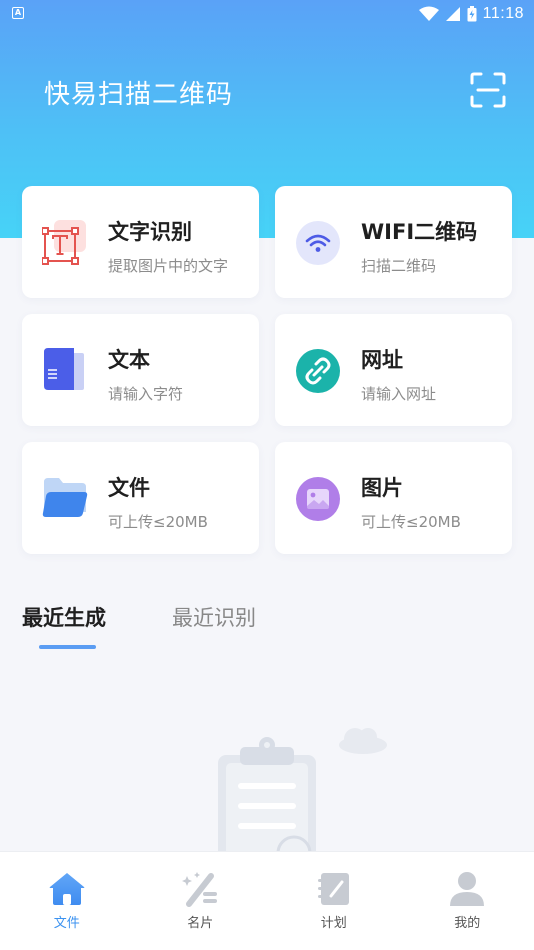  What do you see at coordinates (66, 923) in the screenshot?
I see `nav-label: 文件` at bounding box center [66, 923].